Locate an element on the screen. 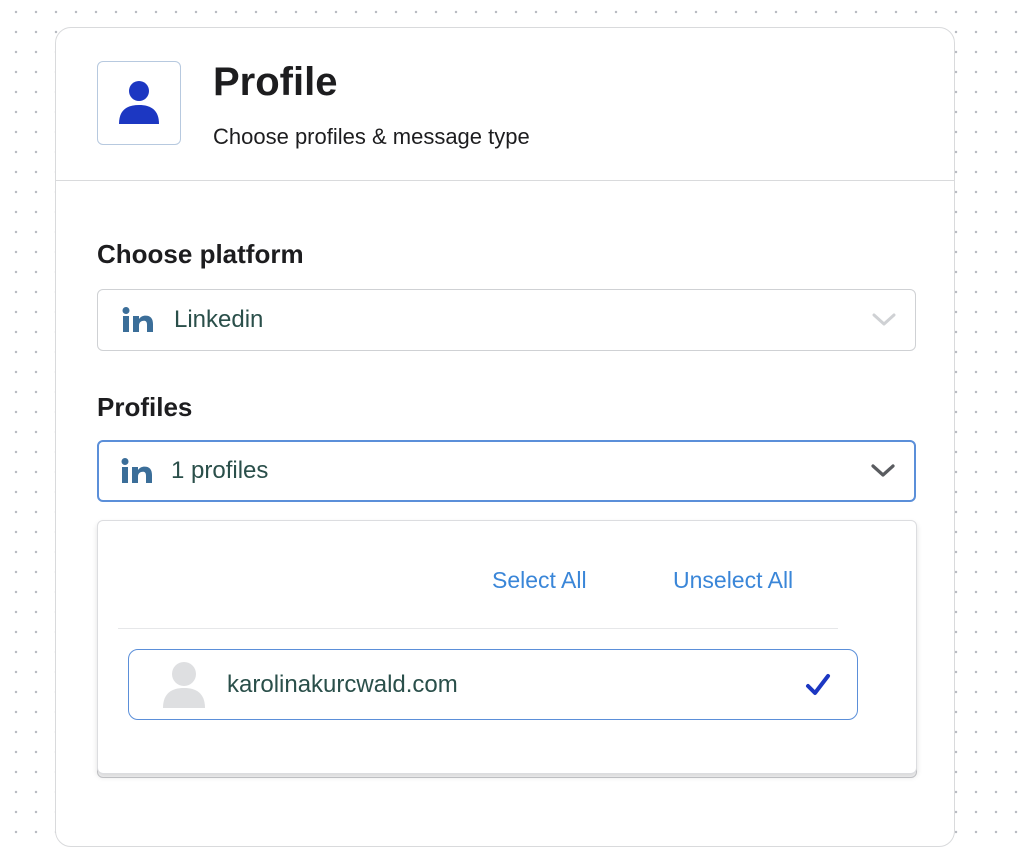 Image resolution: width=1018 pixels, height=847 pixels. profile-option: karolinakurcwald.com is located at coordinates (493, 684).